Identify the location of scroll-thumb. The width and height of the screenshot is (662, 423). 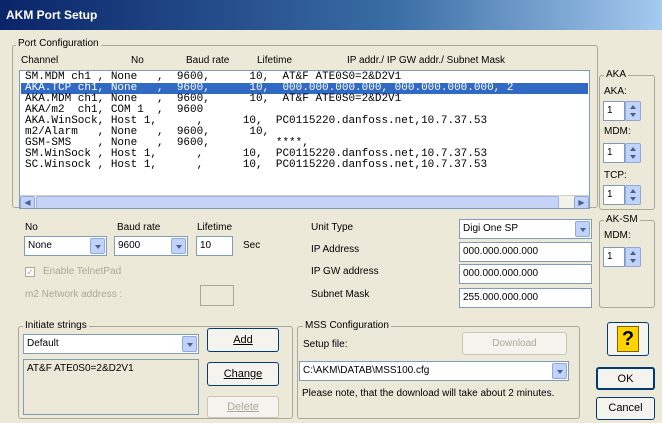
(297, 202).